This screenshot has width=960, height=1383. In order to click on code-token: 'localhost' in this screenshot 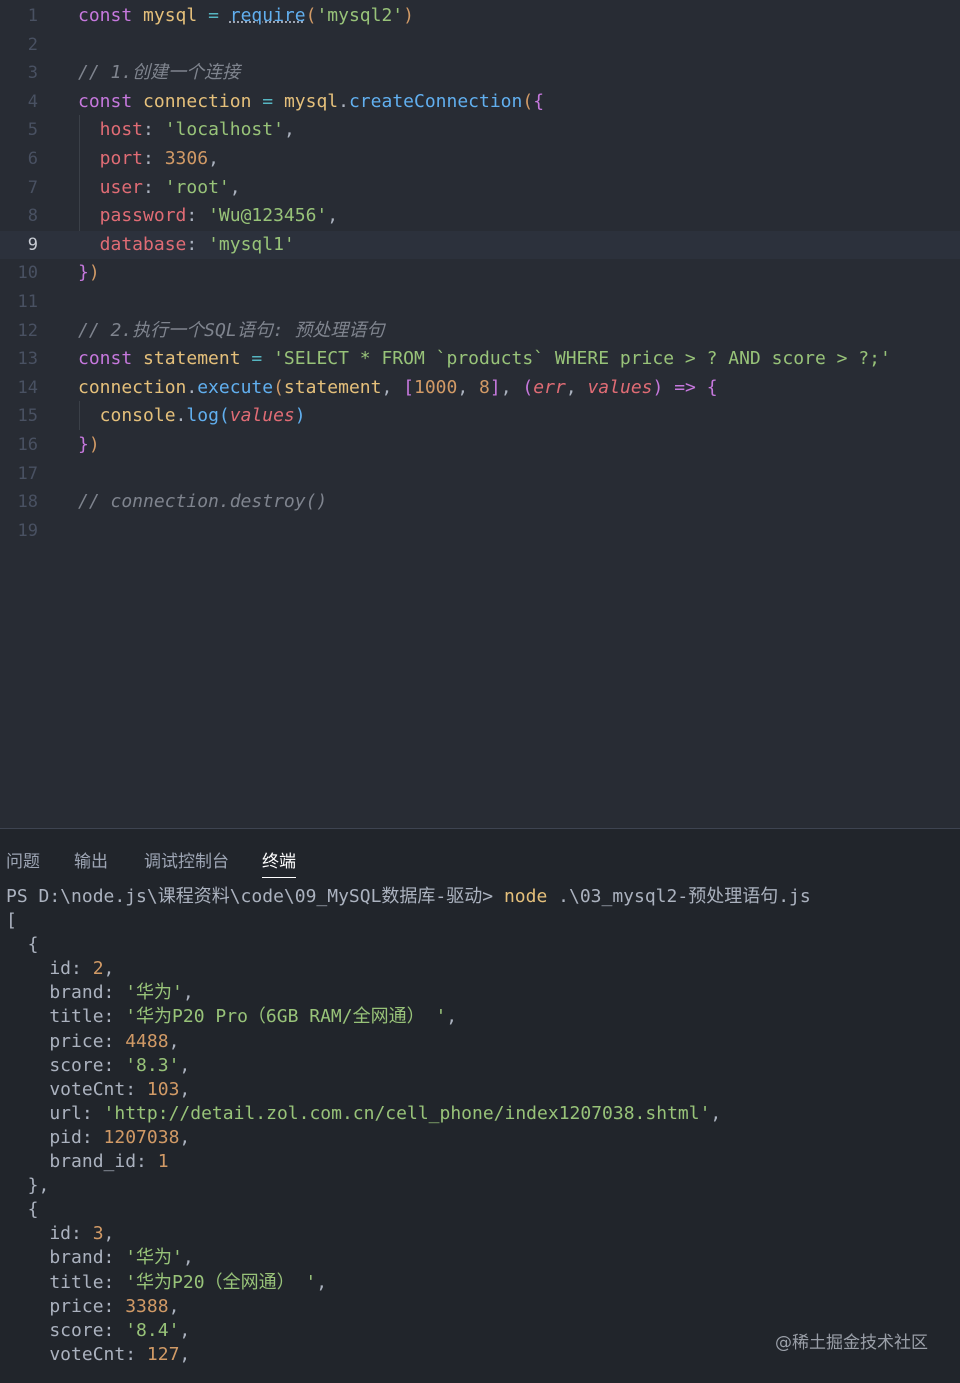, I will do `click(224, 130)`.